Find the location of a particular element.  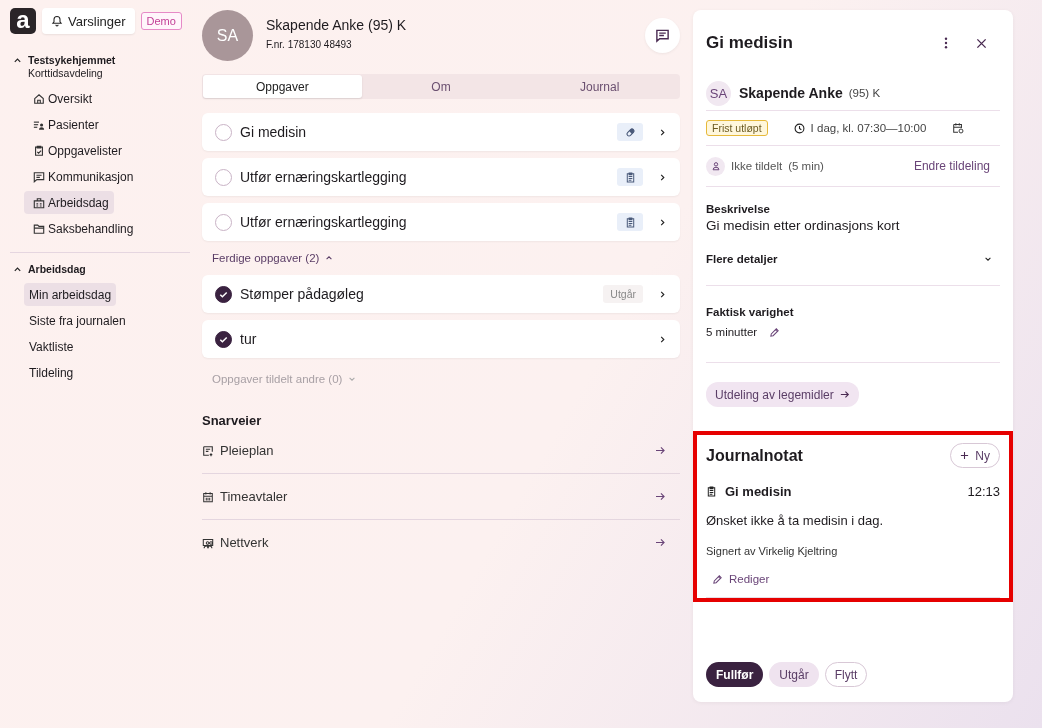

more-options-icon is located at coordinates (946, 43).